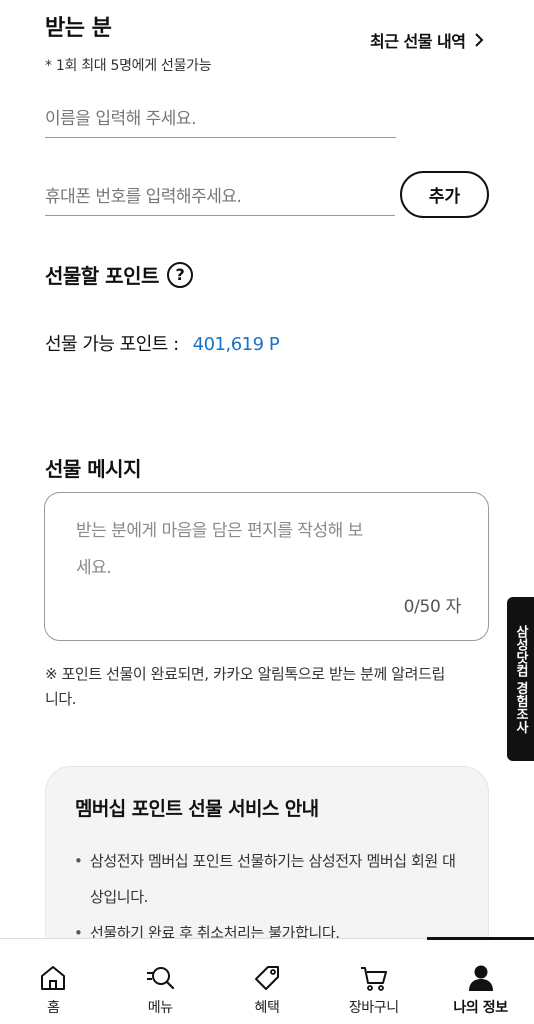 This screenshot has width=534, height=1024. I want to click on nav-item-home: 홈, so click(53, 981).